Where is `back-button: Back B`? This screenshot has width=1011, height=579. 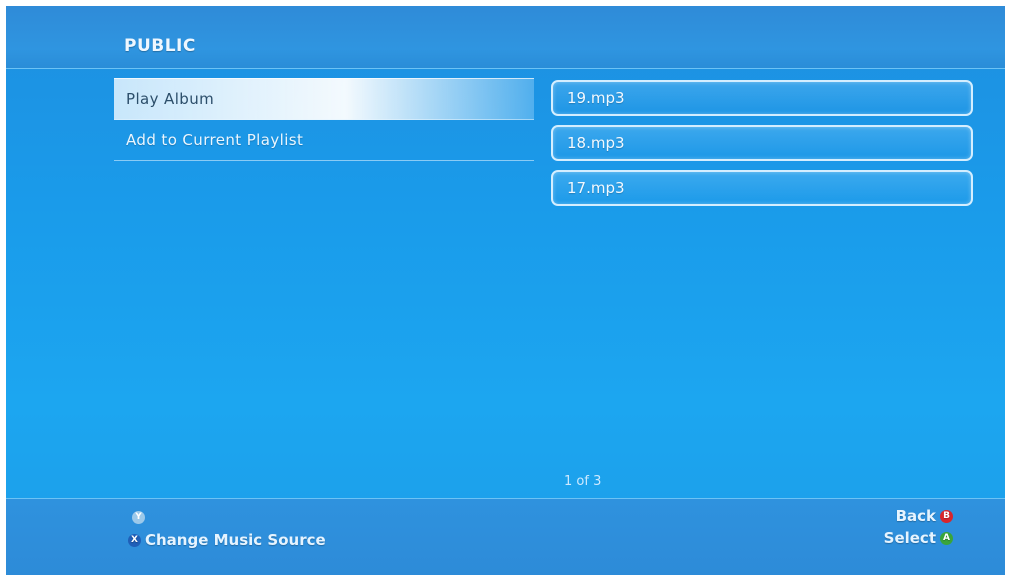
back-button: Back B is located at coordinates (918, 516).